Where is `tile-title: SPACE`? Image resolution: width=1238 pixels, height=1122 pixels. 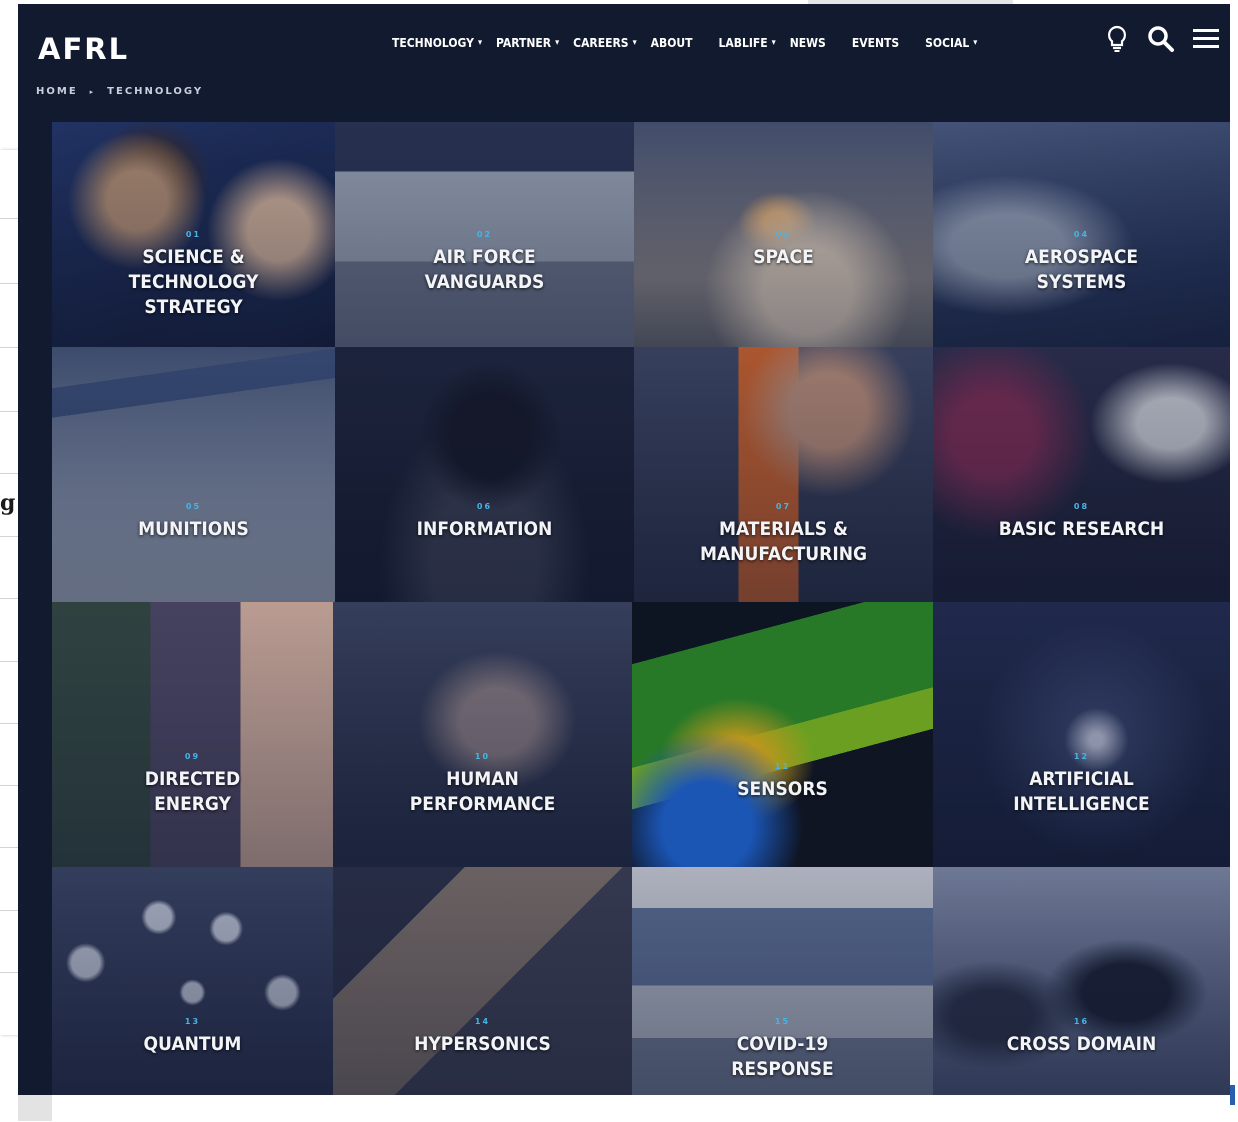
tile-title: SPACE is located at coordinates (783, 257).